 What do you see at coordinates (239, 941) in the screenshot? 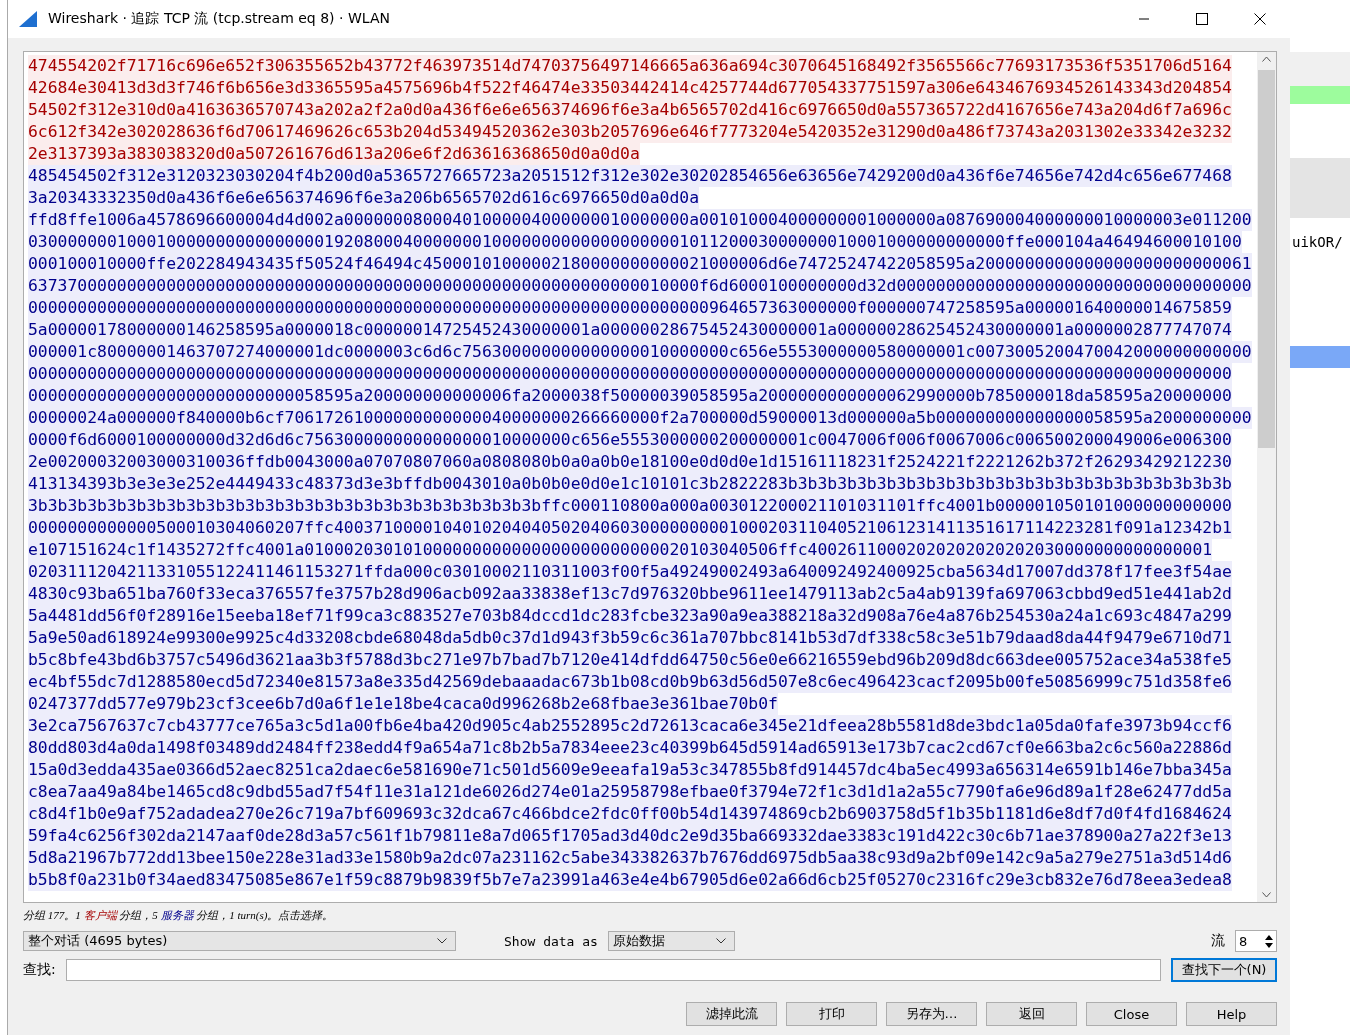
I see `dropdown: 整个对话 (4695 bytes)` at bounding box center [239, 941].